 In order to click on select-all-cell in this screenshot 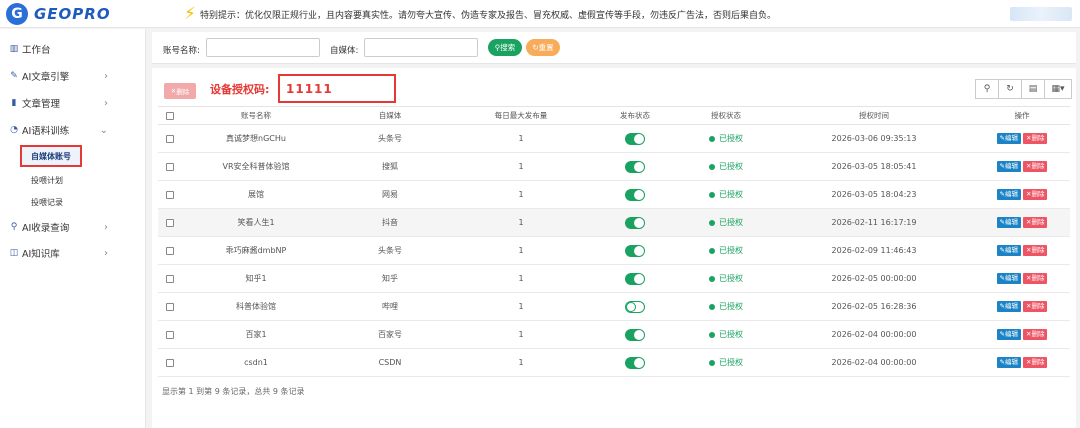, I will do `click(170, 115)`.